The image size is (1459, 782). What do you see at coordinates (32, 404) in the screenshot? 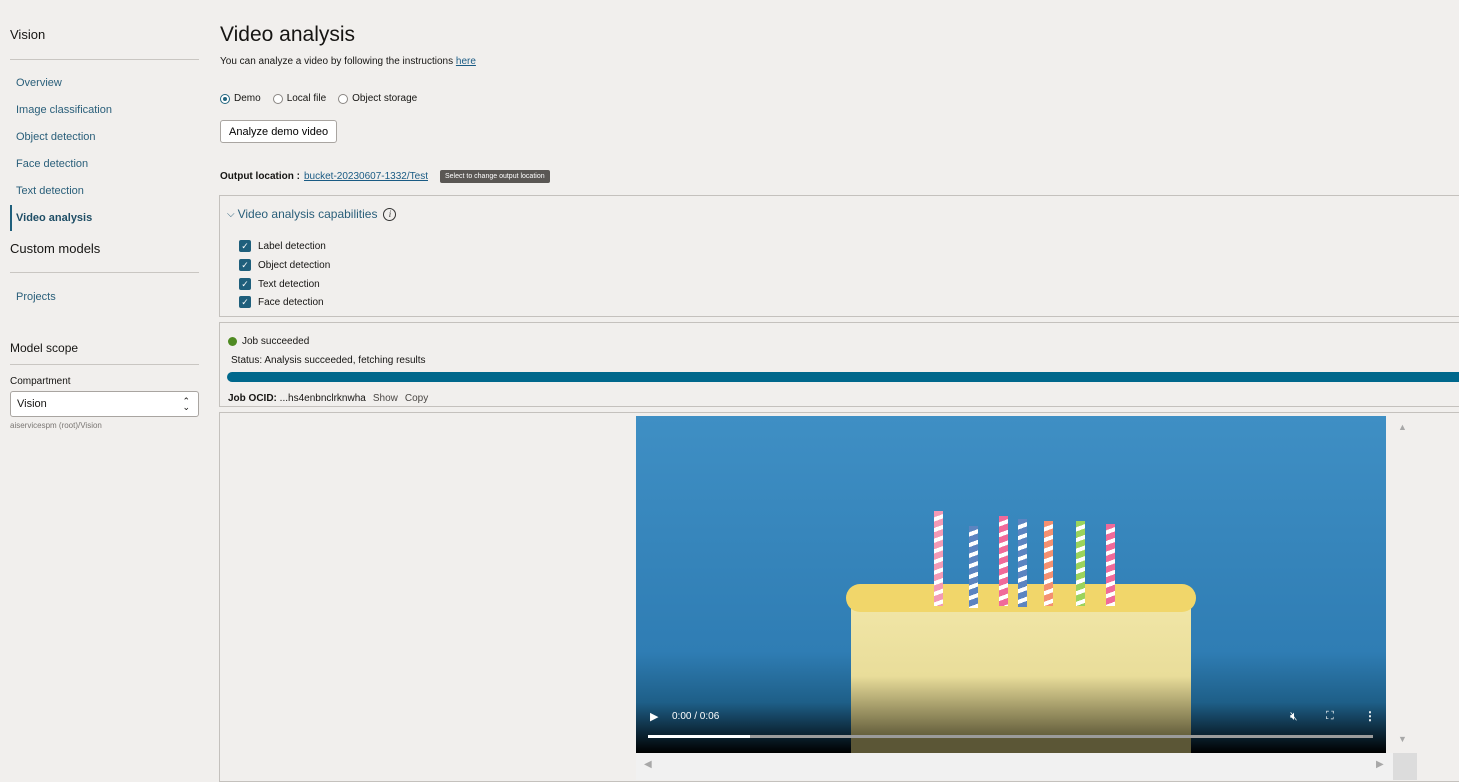
I see `compartment-value: Vision` at bounding box center [32, 404].